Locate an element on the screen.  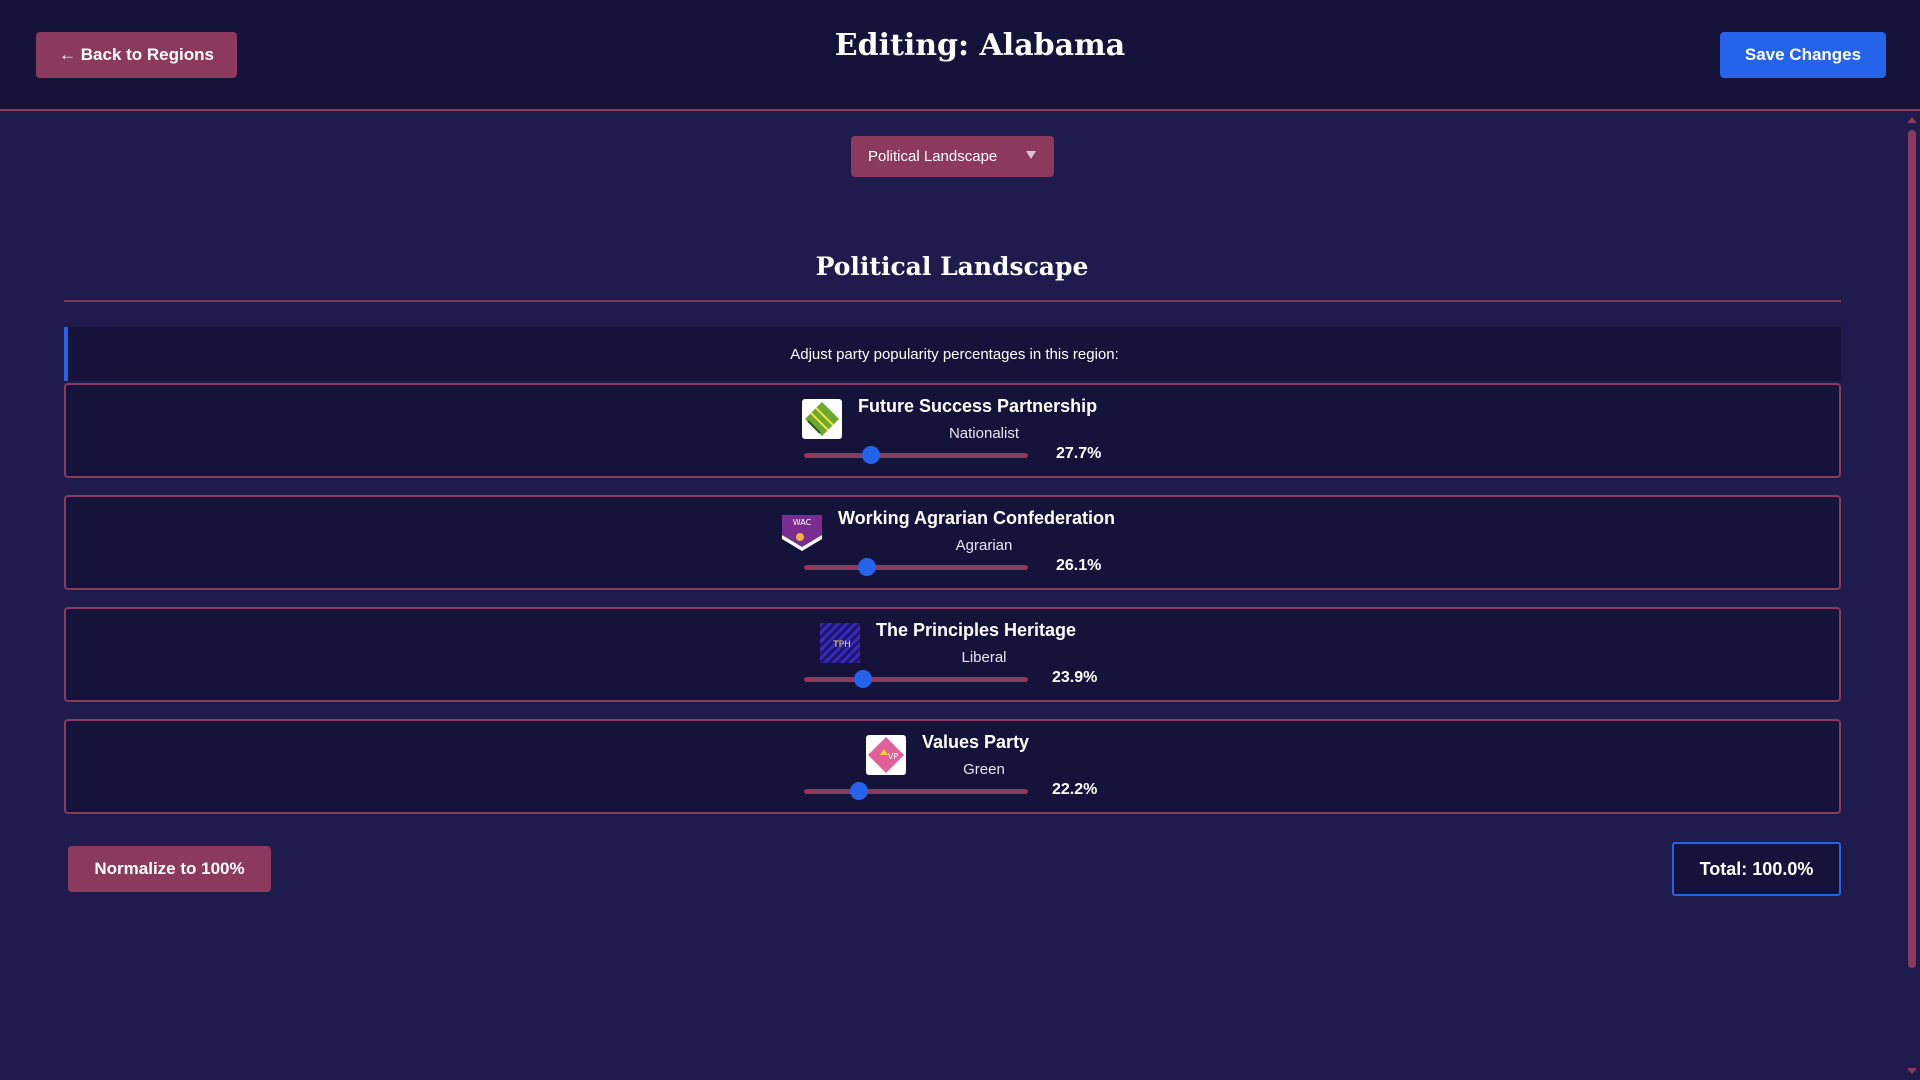
party-percent: 27.7% is located at coordinates (1079, 453).